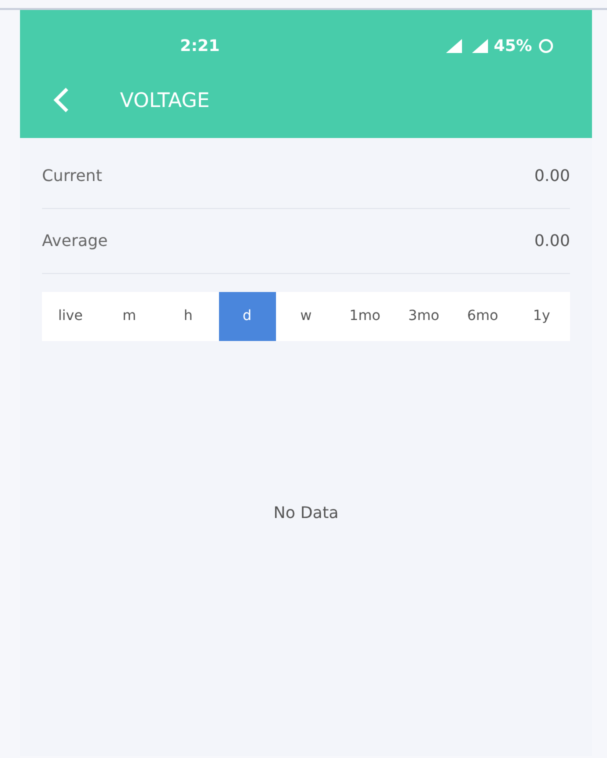 The height and width of the screenshot is (758, 607). What do you see at coordinates (513, 46) in the screenshot?
I see `battery-percent: 45%` at bounding box center [513, 46].